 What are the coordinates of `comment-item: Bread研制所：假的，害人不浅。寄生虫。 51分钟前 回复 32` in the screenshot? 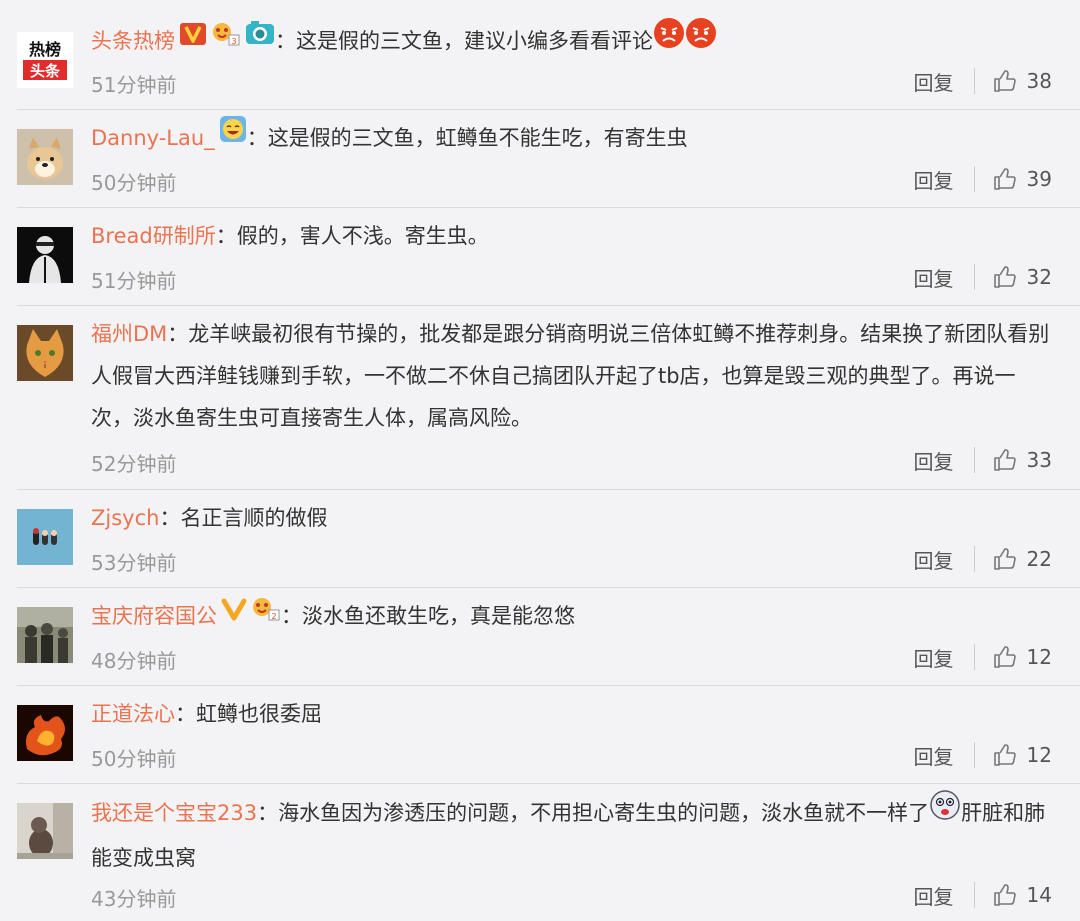 It's located at (540, 257).